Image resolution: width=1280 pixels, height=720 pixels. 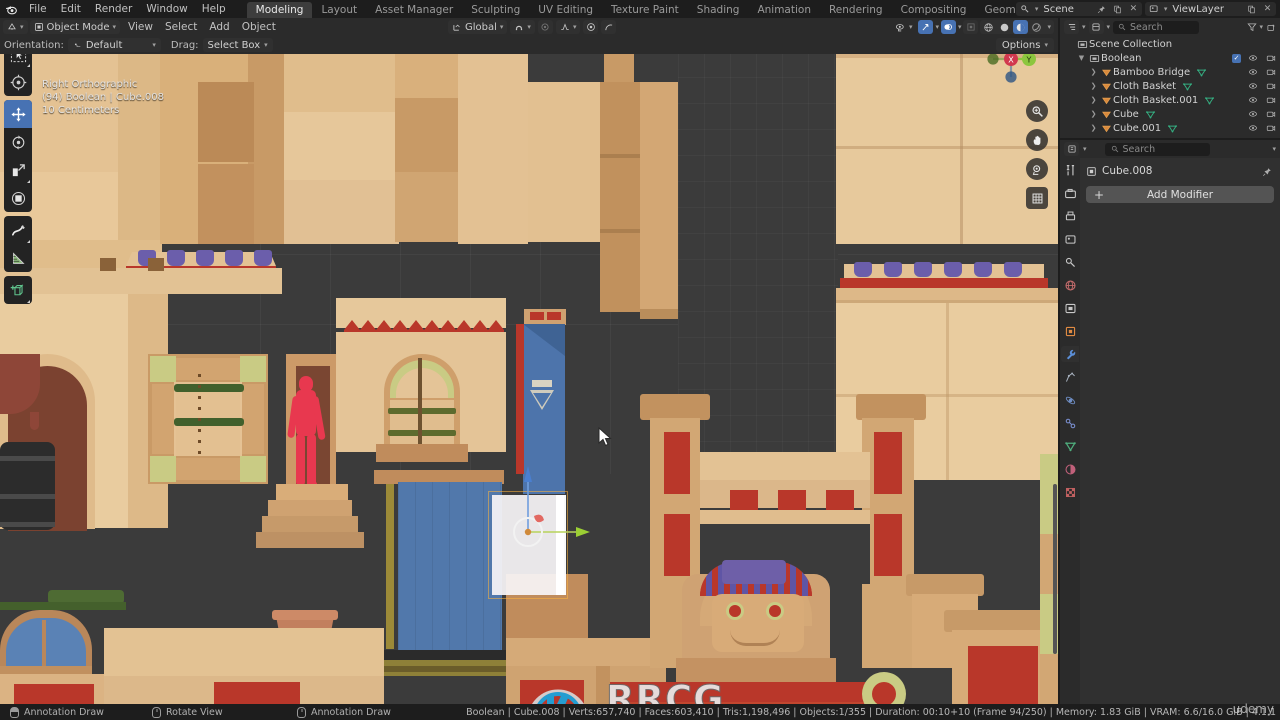 What do you see at coordinates (1070, 469) in the screenshot?
I see `material-tab` at bounding box center [1070, 469].